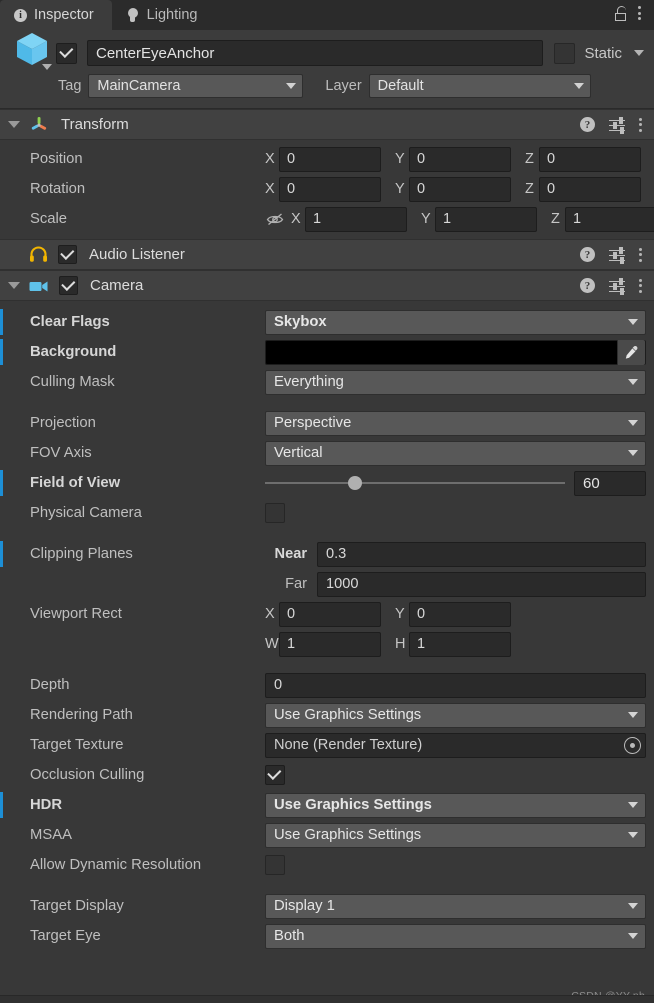 The height and width of the screenshot is (1003, 654). What do you see at coordinates (590, 159) in the screenshot?
I see `position-z-input: 0` at bounding box center [590, 159].